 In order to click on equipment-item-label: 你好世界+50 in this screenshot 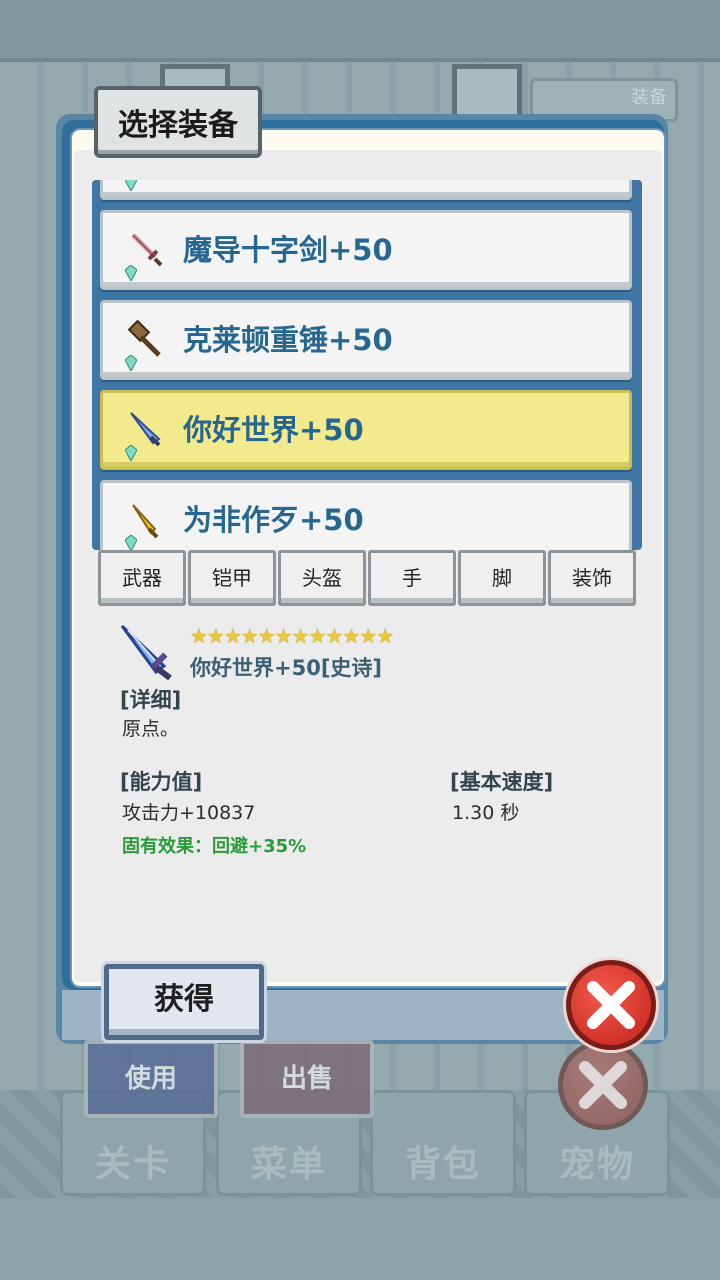, I will do `click(273, 430)`.